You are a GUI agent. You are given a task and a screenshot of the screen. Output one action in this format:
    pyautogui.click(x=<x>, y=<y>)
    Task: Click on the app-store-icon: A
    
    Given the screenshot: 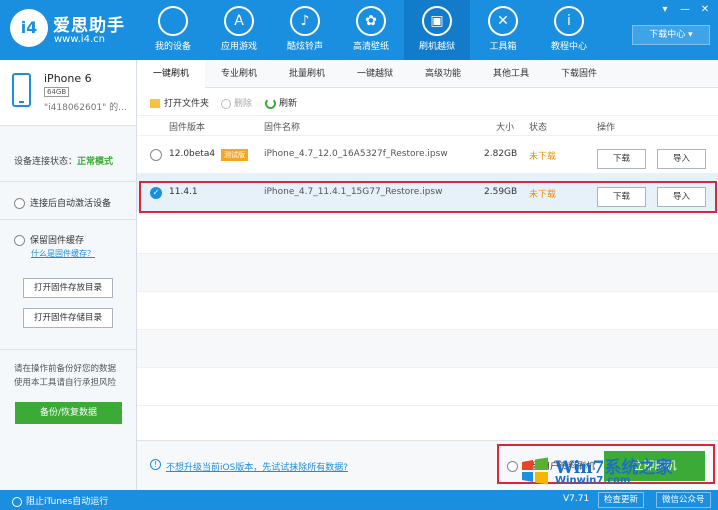 What is the action you would take?
    pyautogui.click(x=239, y=21)
    